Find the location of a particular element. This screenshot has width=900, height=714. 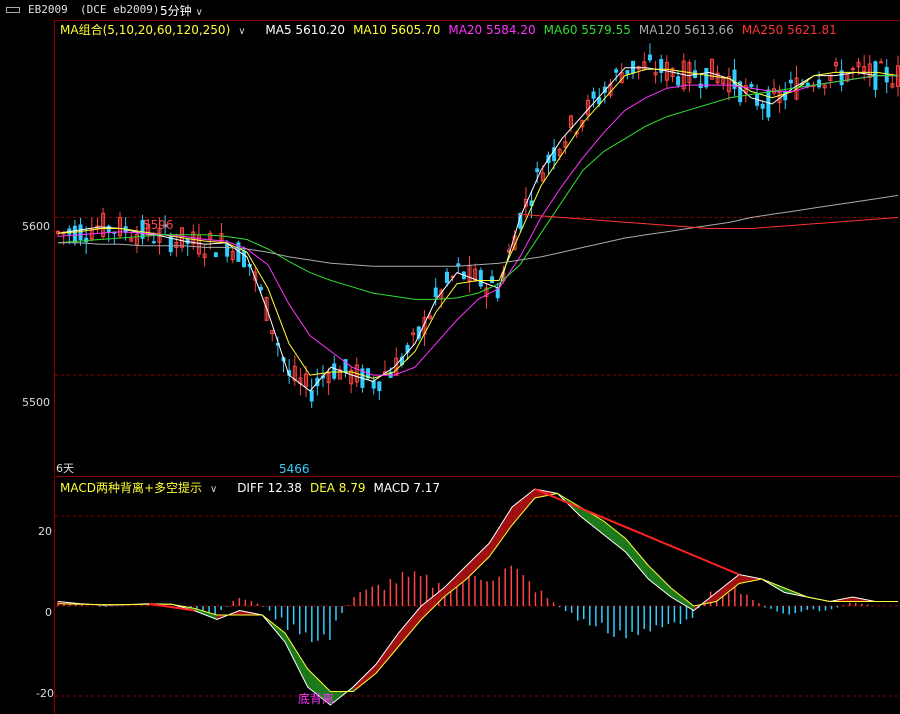

ma-legend-item: MA10 5605.70 is located at coordinates (397, 30).